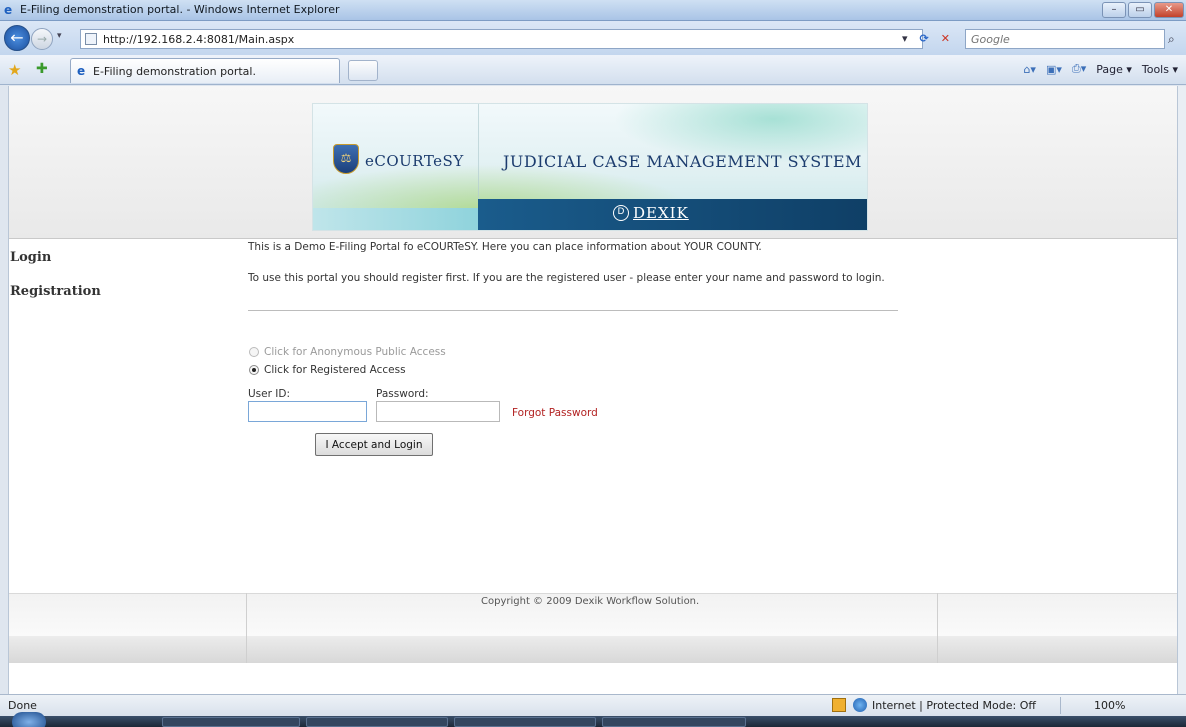 This screenshot has width=1186, height=727. What do you see at coordinates (42, 39) in the screenshot?
I see `forward-button: →` at bounding box center [42, 39].